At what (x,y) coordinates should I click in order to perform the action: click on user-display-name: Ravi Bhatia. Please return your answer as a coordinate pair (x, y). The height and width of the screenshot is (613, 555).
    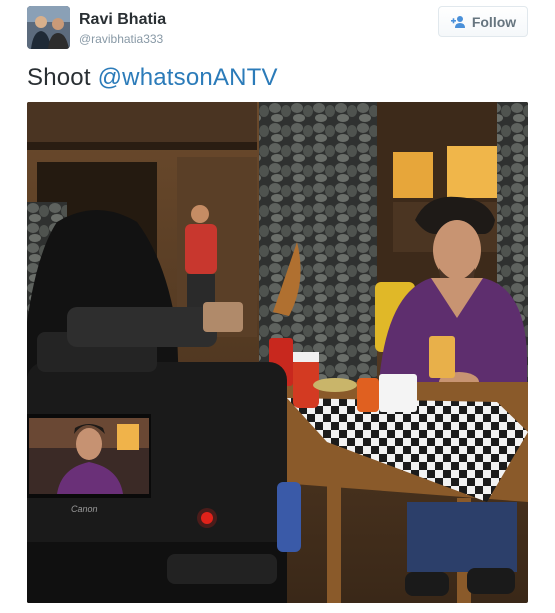
    Looking at the image, I should click on (122, 20).